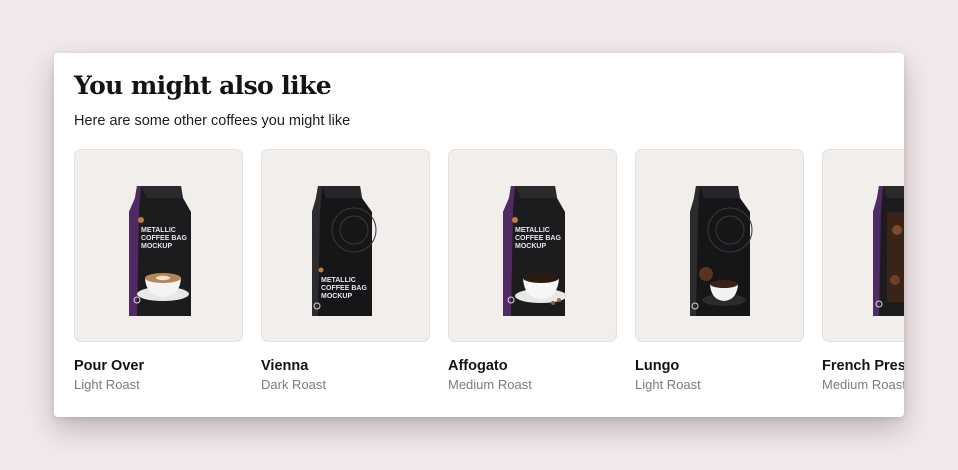  What do you see at coordinates (863, 366) in the screenshot?
I see `product-name: French Press` at bounding box center [863, 366].